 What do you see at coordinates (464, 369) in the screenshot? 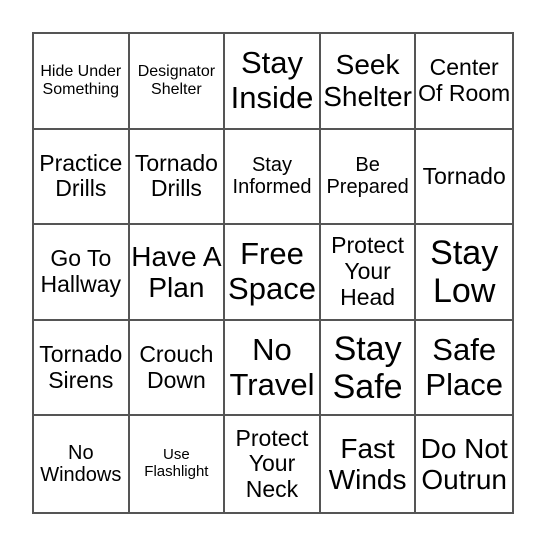
I see `bingo-cell: Safe Place` at bounding box center [464, 369].